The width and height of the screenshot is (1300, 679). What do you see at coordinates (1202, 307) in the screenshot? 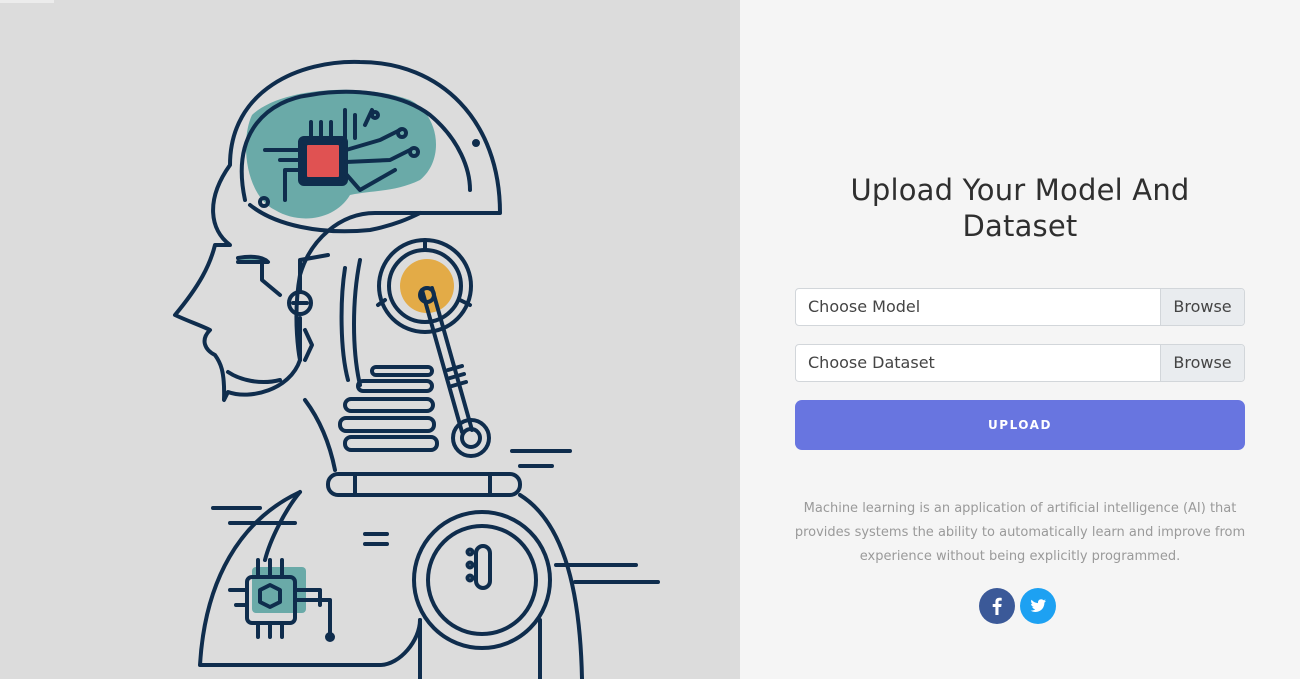
I see `model-browse-button: Browse` at bounding box center [1202, 307].